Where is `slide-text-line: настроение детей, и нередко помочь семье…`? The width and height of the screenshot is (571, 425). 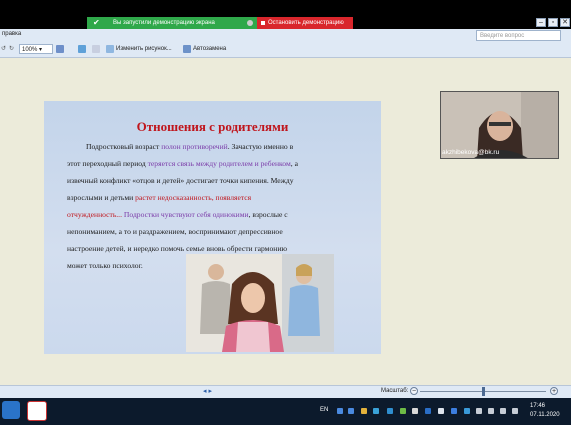 slide-text-line: настроение детей, и нередко помочь семье… is located at coordinates (177, 248).